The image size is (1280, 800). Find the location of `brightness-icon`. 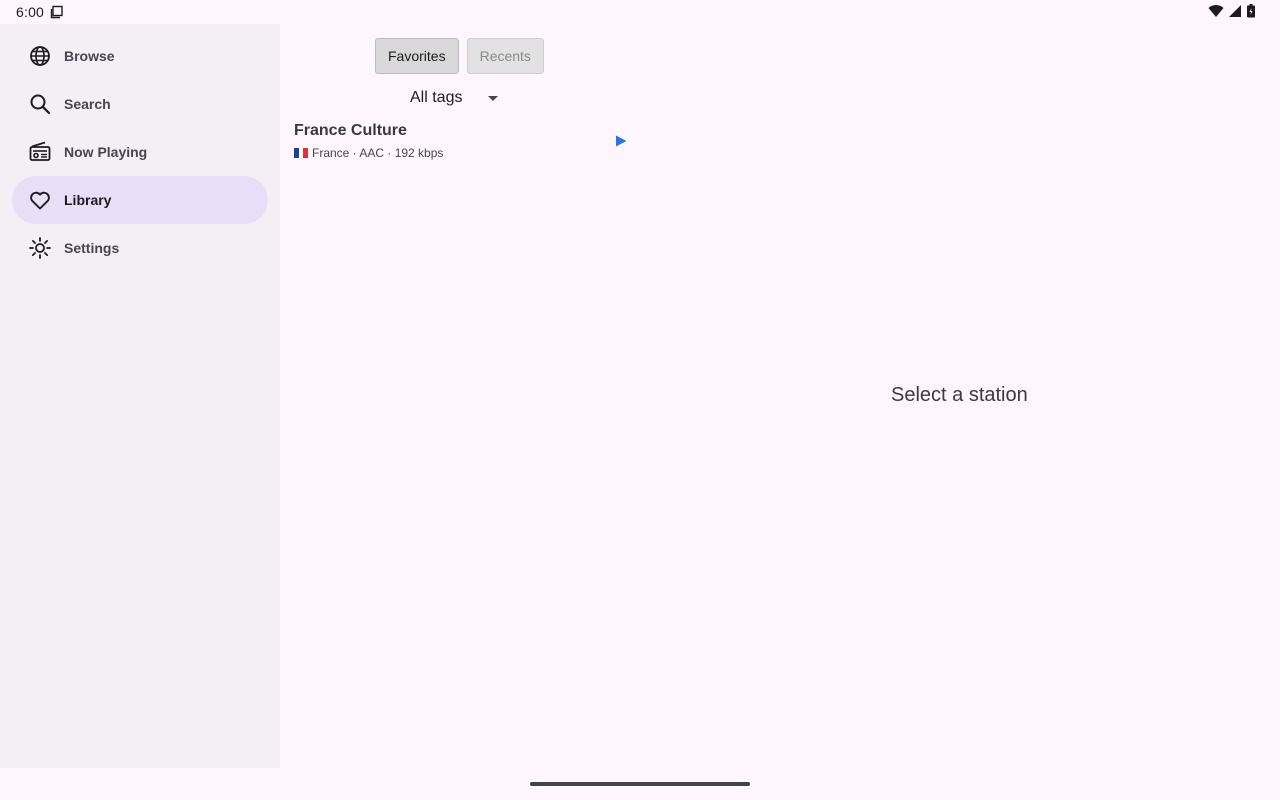

brightness-icon is located at coordinates (40, 248).